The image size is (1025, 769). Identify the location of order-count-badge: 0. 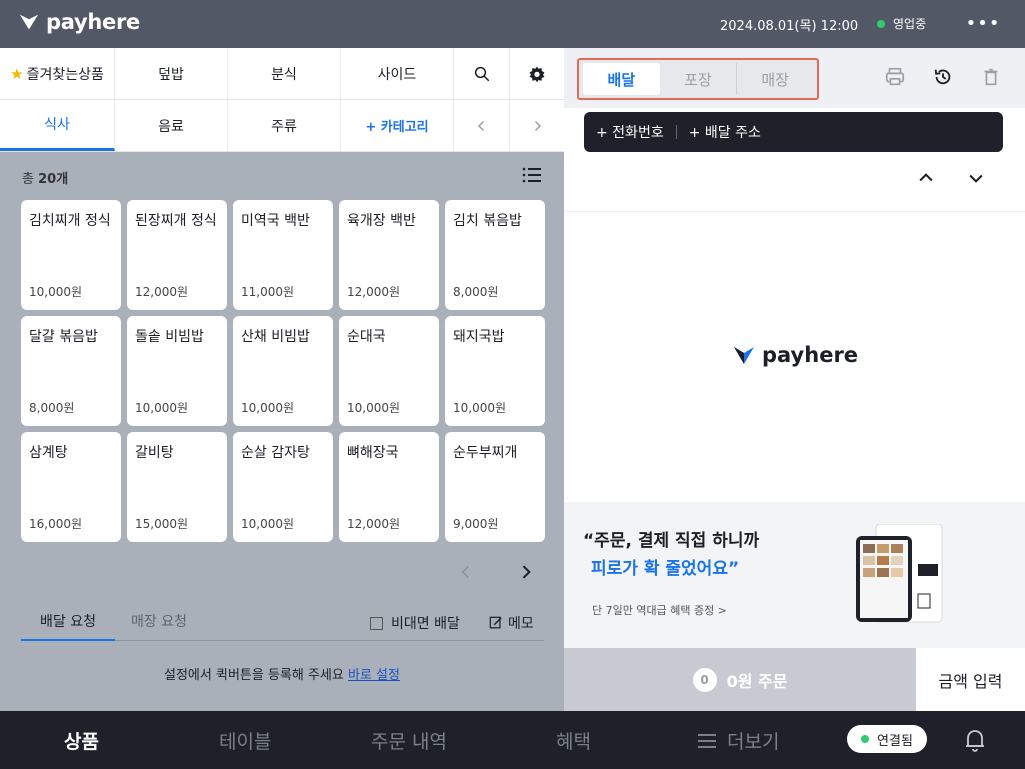
(704, 679).